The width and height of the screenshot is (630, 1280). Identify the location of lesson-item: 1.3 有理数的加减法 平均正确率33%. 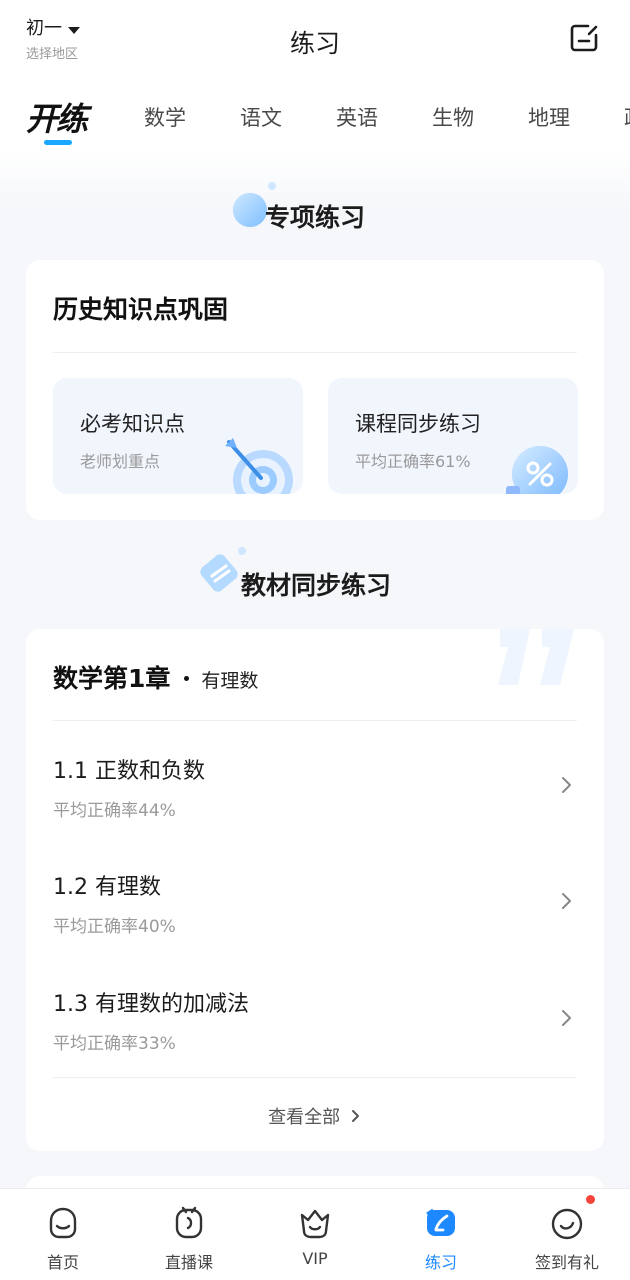
(315, 1044).